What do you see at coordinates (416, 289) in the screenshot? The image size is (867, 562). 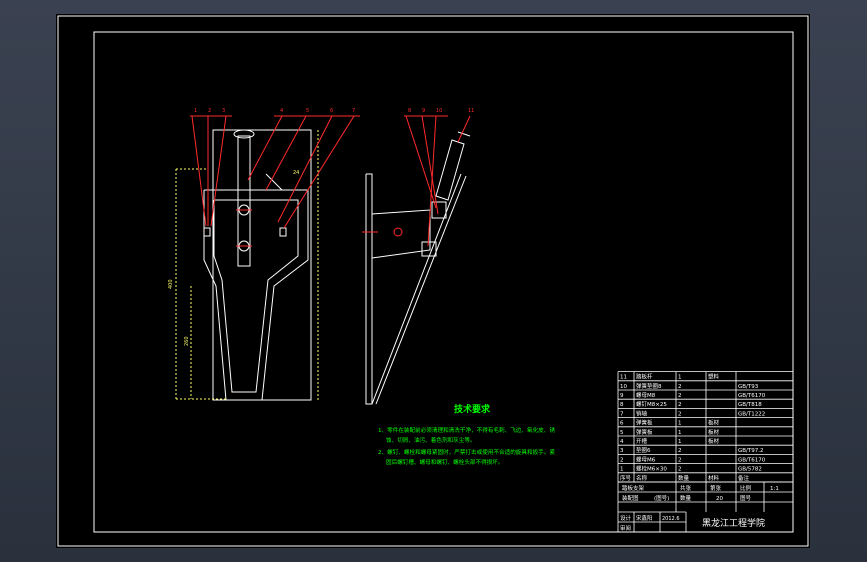 I see `side-lever-front` at bounding box center [416, 289].